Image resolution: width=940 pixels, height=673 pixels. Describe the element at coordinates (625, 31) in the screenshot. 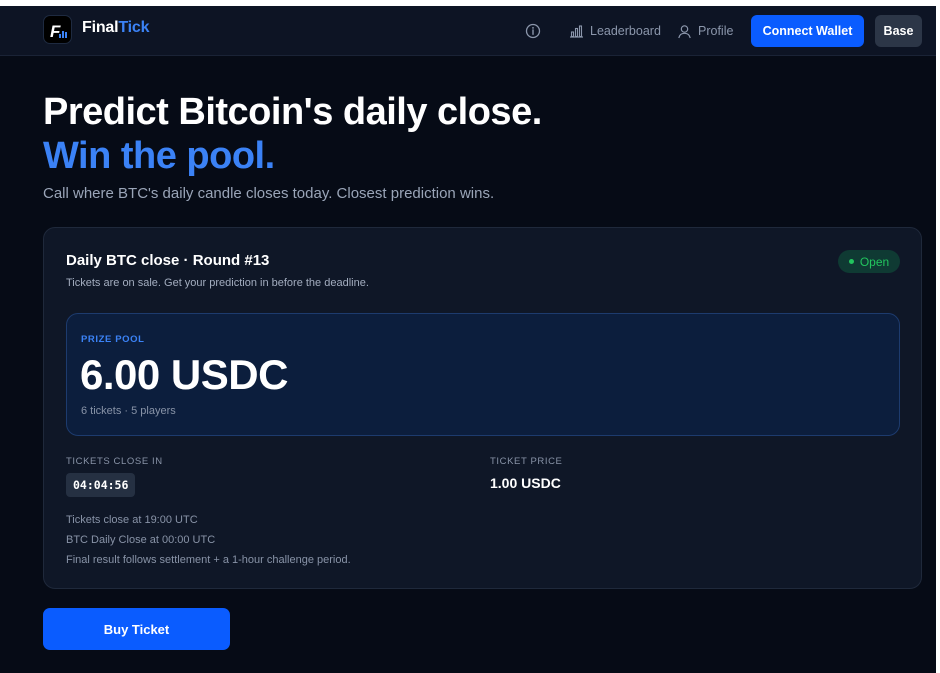

I see `nav-leaderboard-label: Leaderboard` at that location.